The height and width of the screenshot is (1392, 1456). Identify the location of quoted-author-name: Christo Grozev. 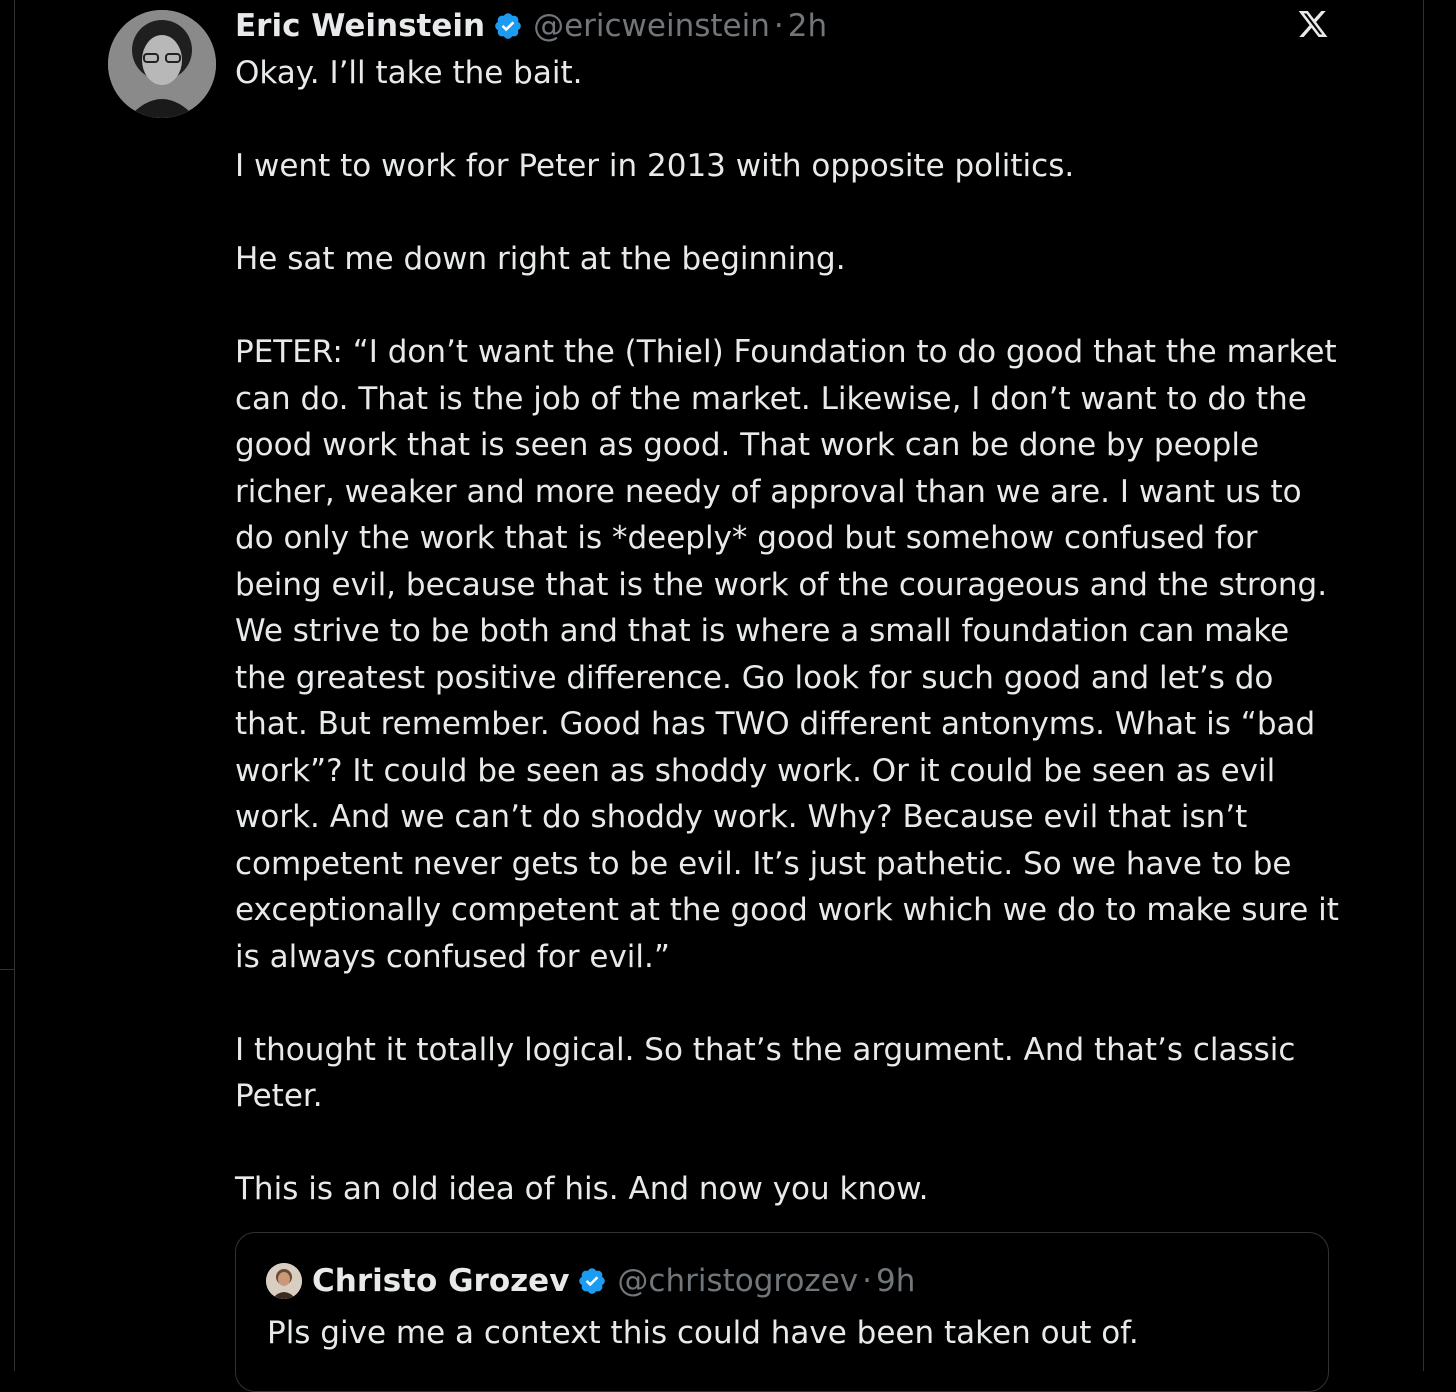
(440, 1281).